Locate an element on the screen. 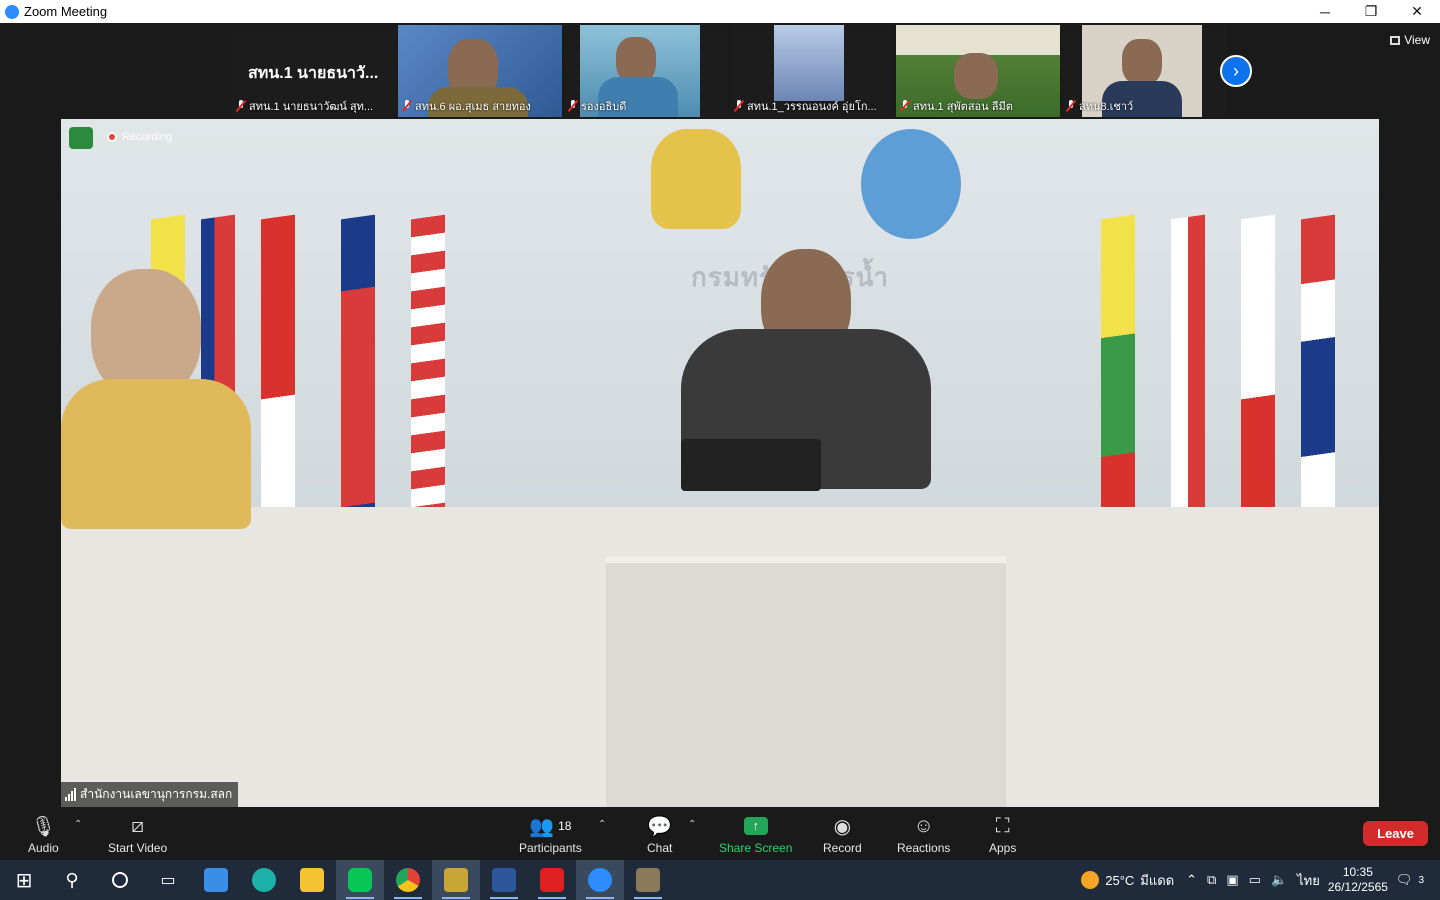 The width and height of the screenshot is (1440, 900). chat-options-caret-icon: ⌃ is located at coordinates (692, 824).